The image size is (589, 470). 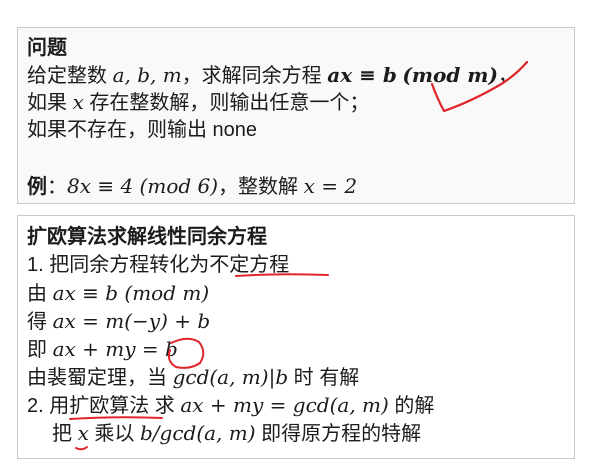 What do you see at coordinates (142, 130) in the screenshot?
I see `problem-line-3: 如果不存在，则输出 none` at bounding box center [142, 130].